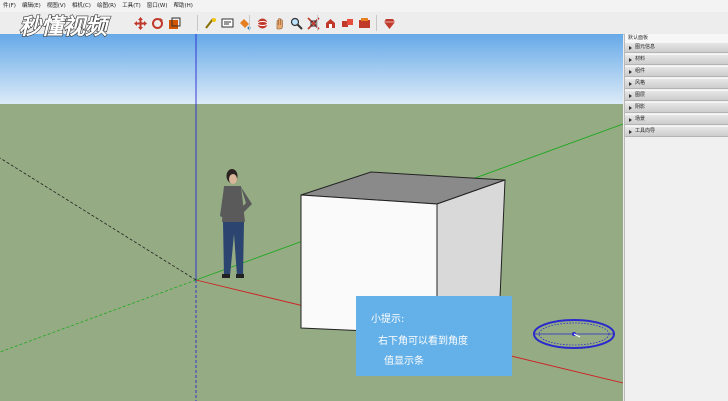 The image size is (728, 401). I want to click on tray-title: 默认面板, so click(676, 38).